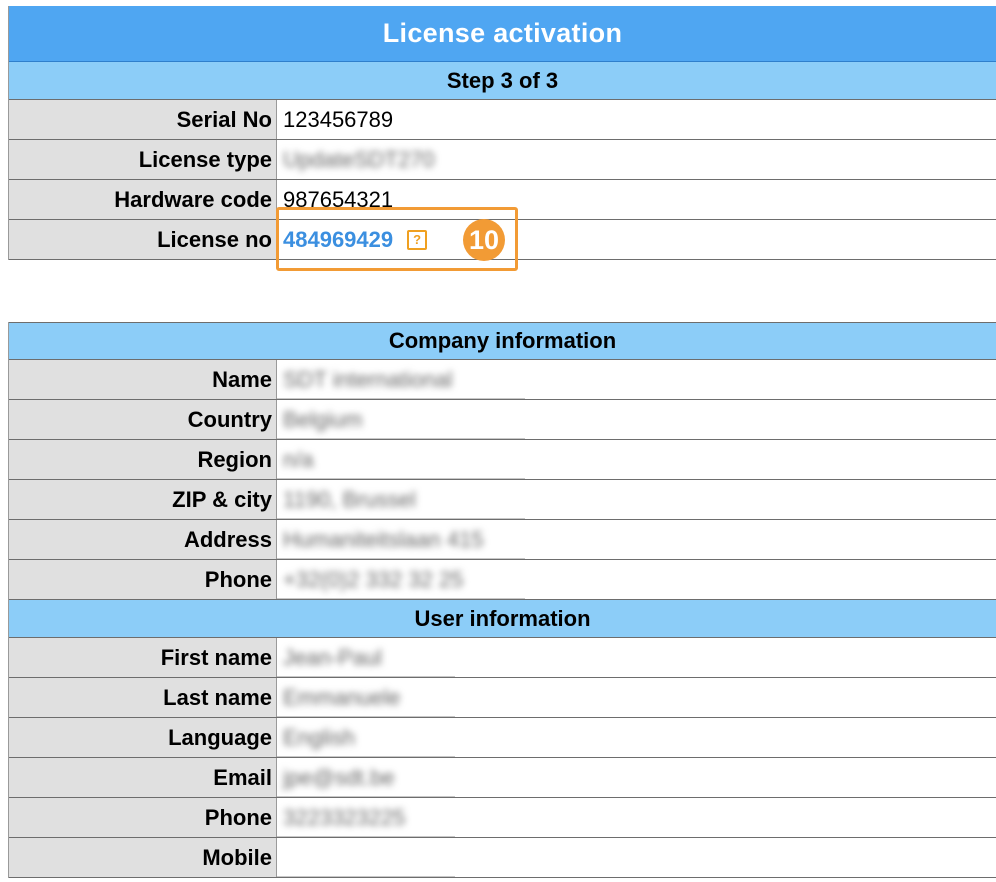  I want to click on zip-city-row: ZIP & city 1190, Brussel, so click(502, 500).